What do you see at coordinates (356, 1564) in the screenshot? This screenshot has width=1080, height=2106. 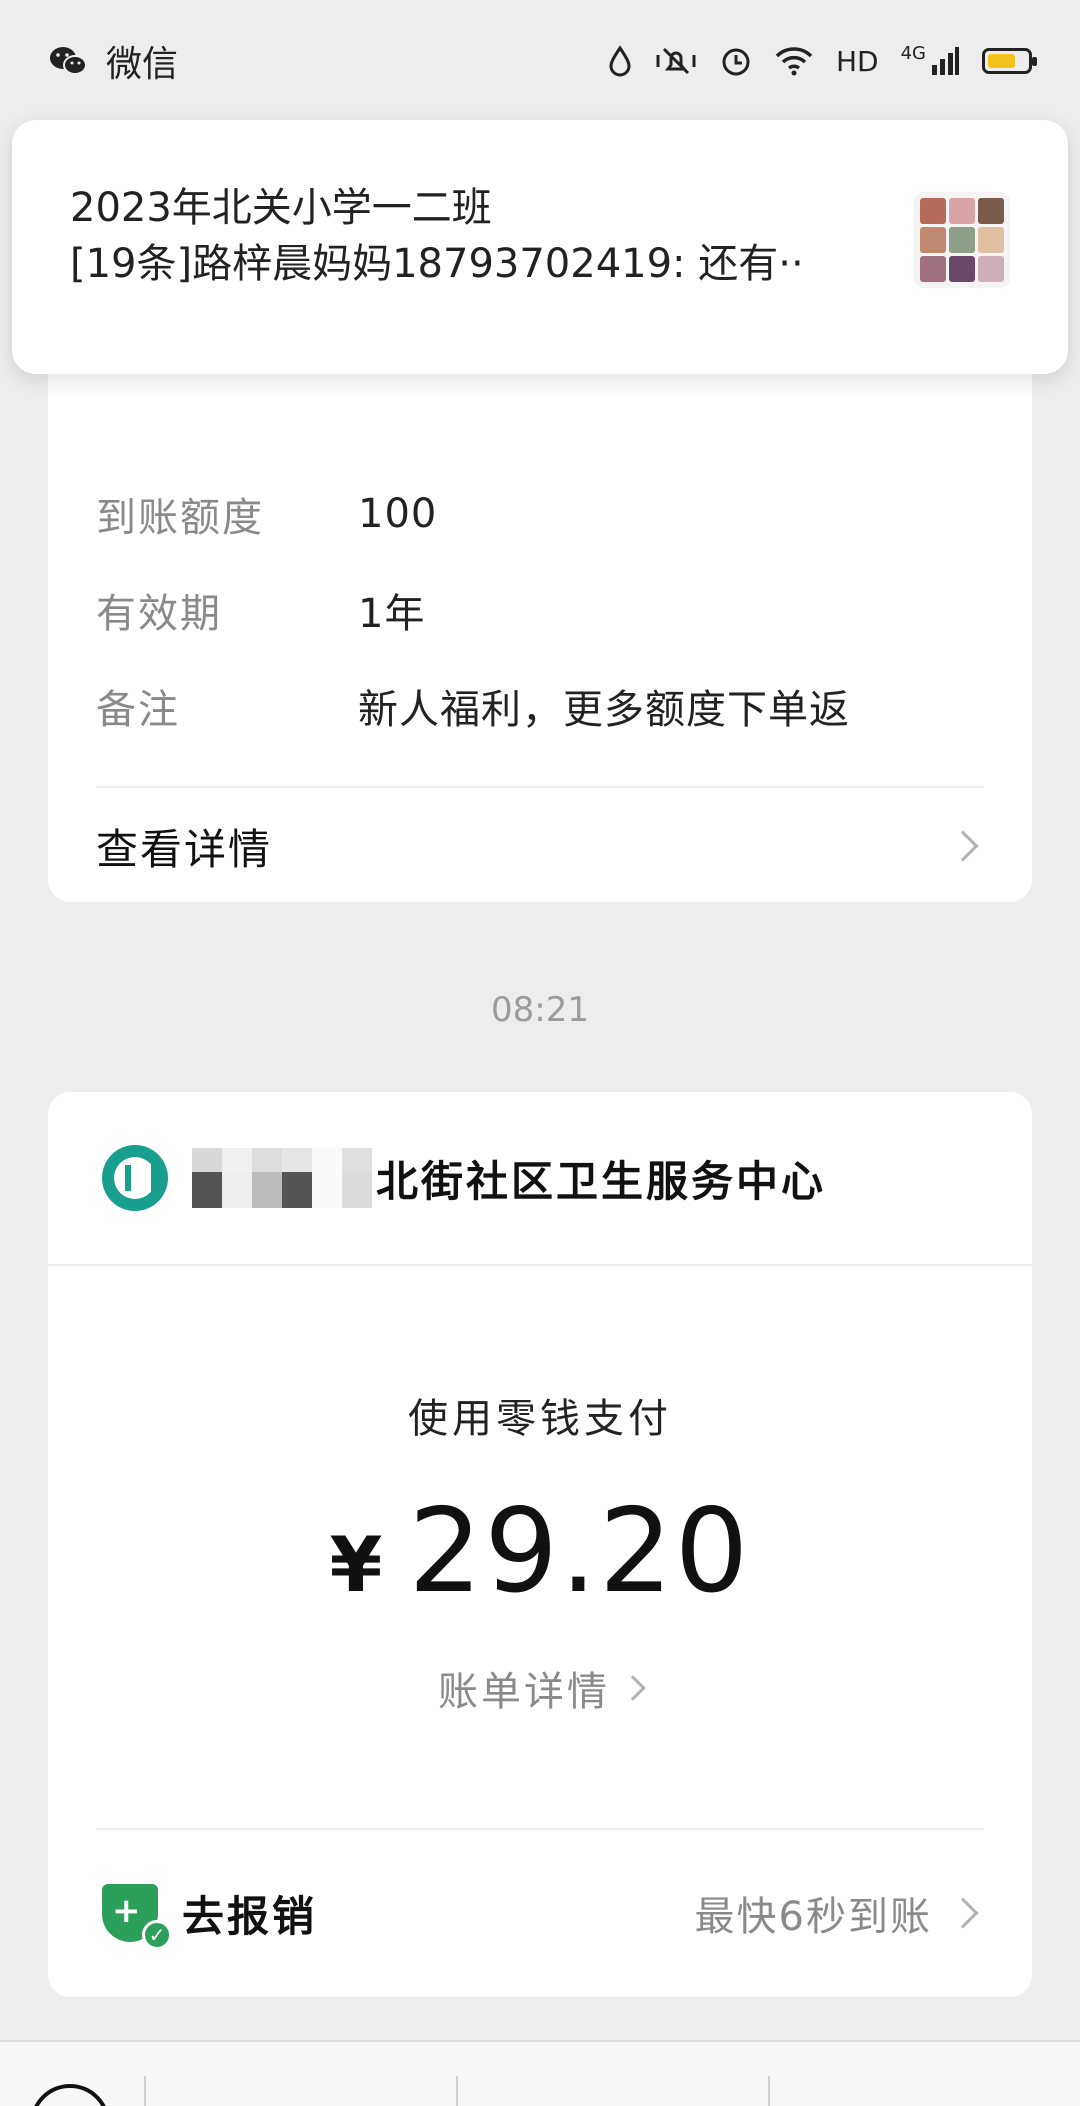 I see `currency-symbol: ¥` at bounding box center [356, 1564].